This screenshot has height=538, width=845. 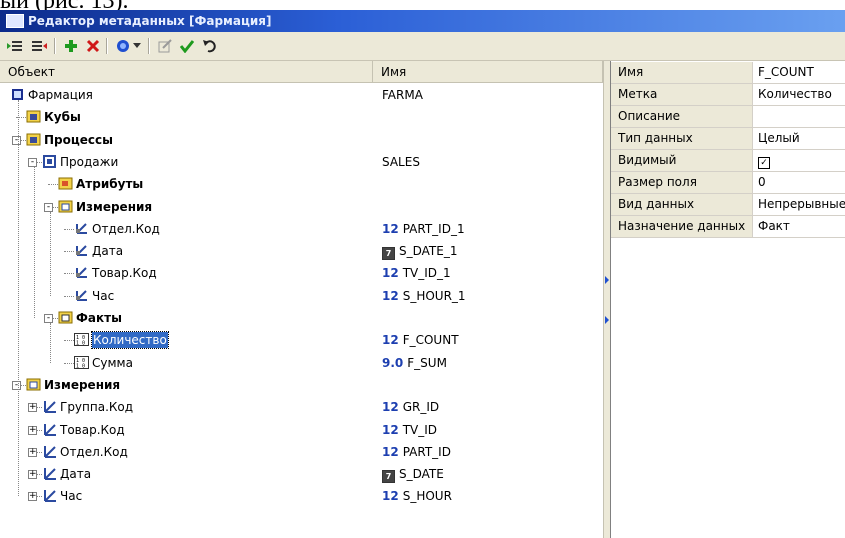 I want to click on property-row: Размер поля 0, so click(x=728, y=183).